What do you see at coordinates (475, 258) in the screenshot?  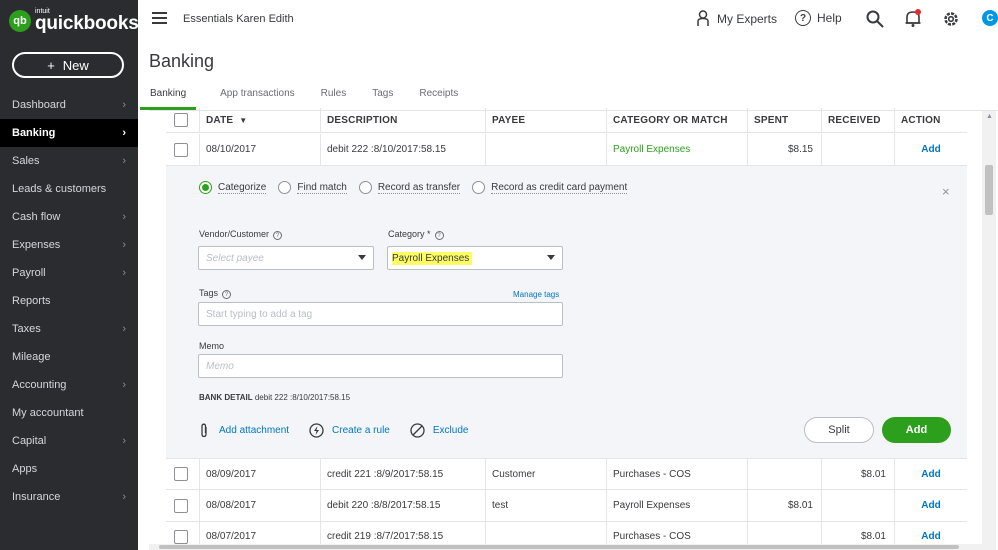 I see `category-select: Payroll Expenses` at bounding box center [475, 258].